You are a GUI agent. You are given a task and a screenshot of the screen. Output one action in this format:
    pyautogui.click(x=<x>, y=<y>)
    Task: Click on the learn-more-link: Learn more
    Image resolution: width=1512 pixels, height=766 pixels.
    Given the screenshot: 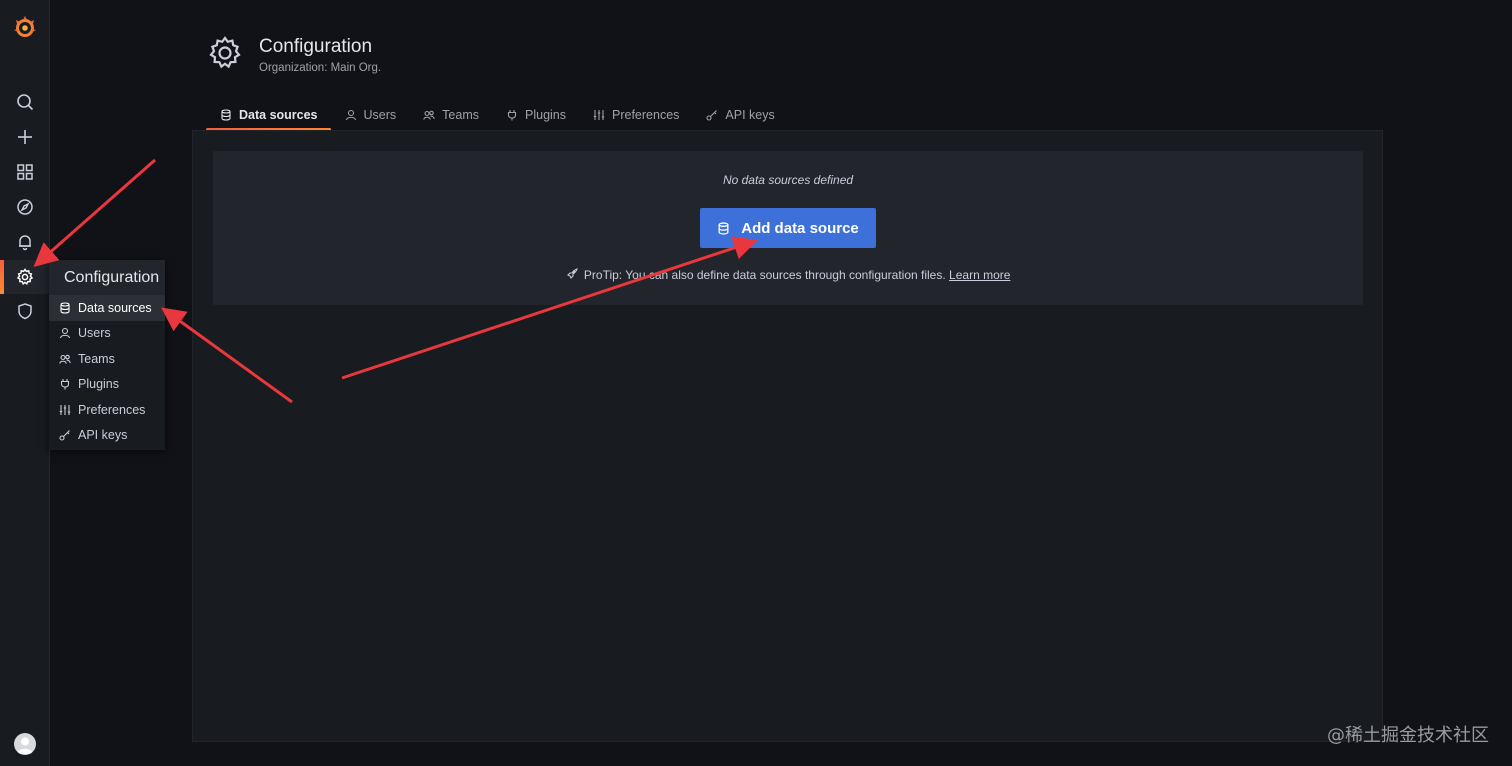 What is the action you would take?
    pyautogui.click(x=979, y=275)
    